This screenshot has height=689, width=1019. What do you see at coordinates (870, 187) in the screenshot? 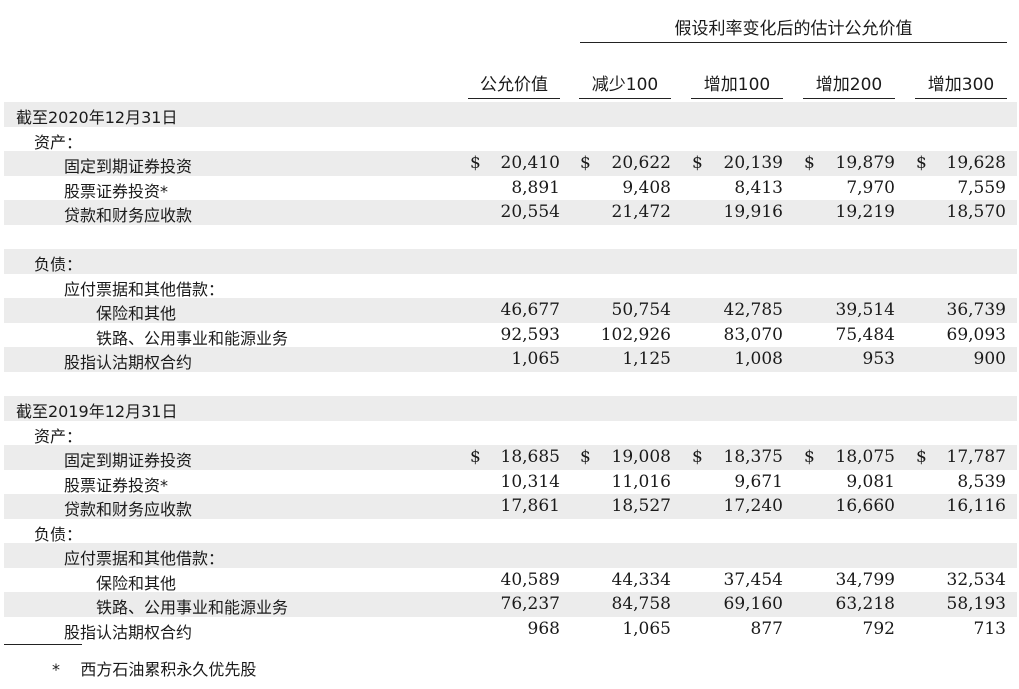
I see `cell-value: 7,970` at bounding box center [870, 187].